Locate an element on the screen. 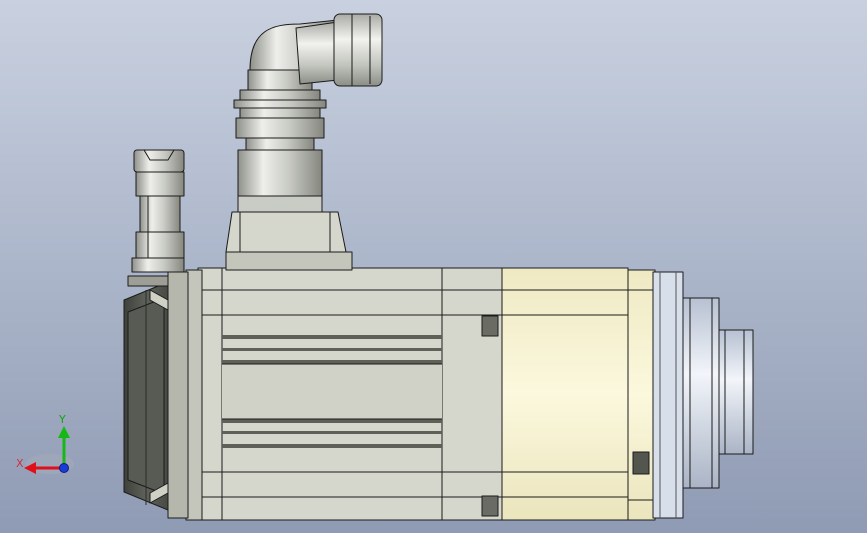 The image size is (867, 533). axis-y-label: Y is located at coordinates (62, 419).